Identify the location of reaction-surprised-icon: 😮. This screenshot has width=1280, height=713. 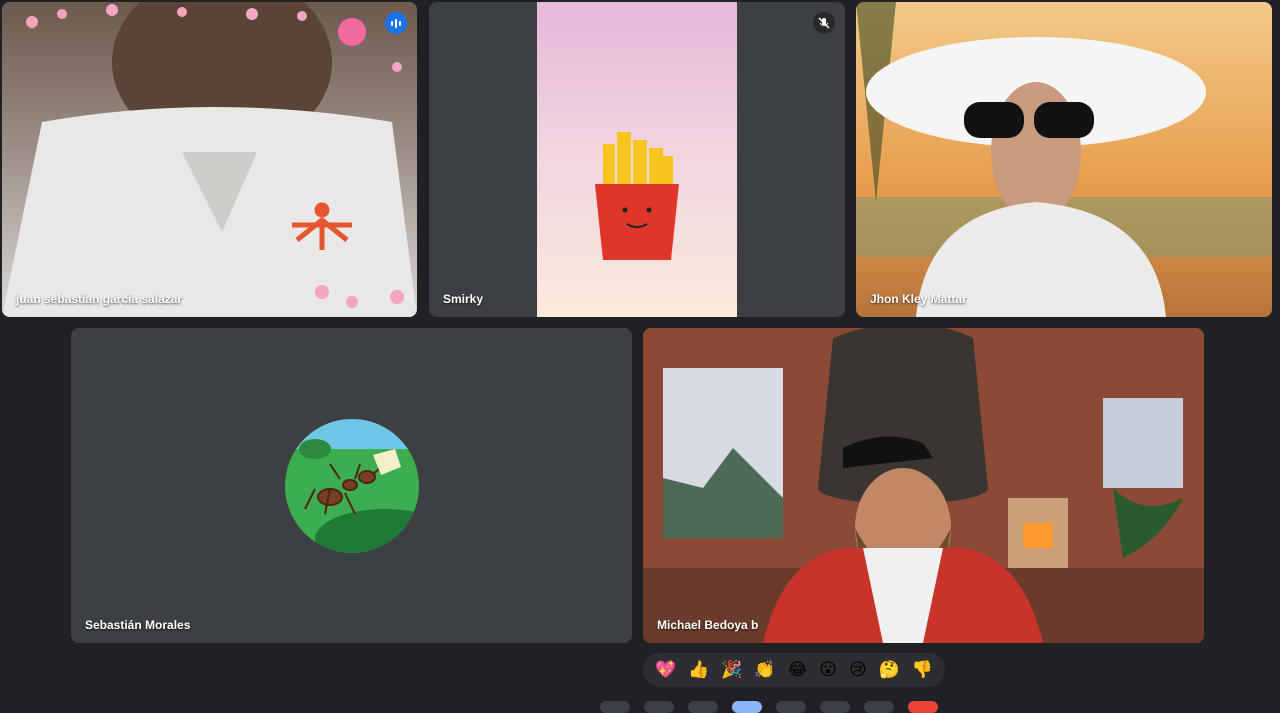
(828, 670).